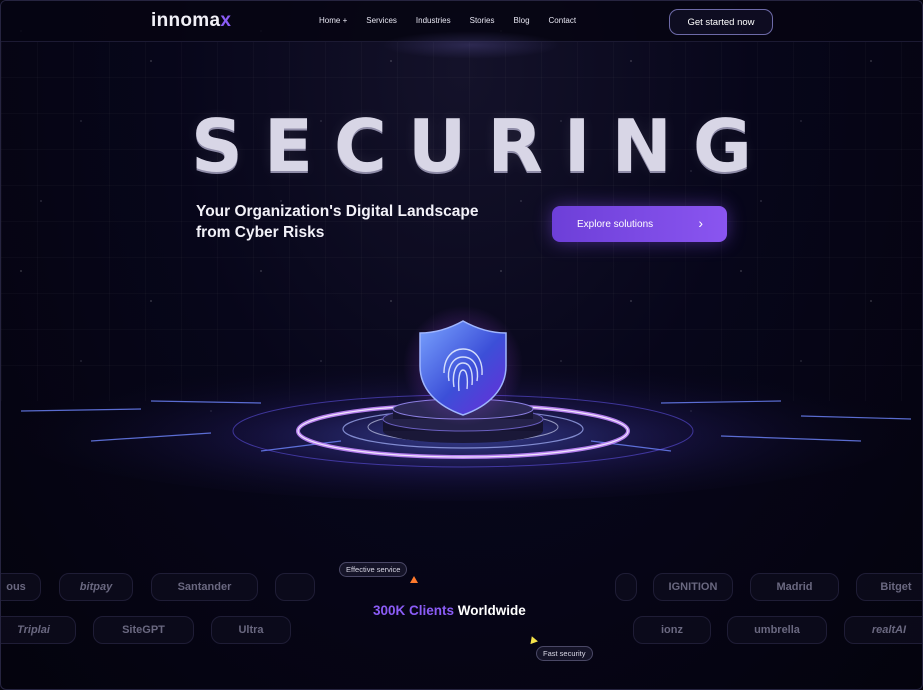  Describe the element at coordinates (186, 20) in the screenshot. I see `brand-name: innoma` at that location.